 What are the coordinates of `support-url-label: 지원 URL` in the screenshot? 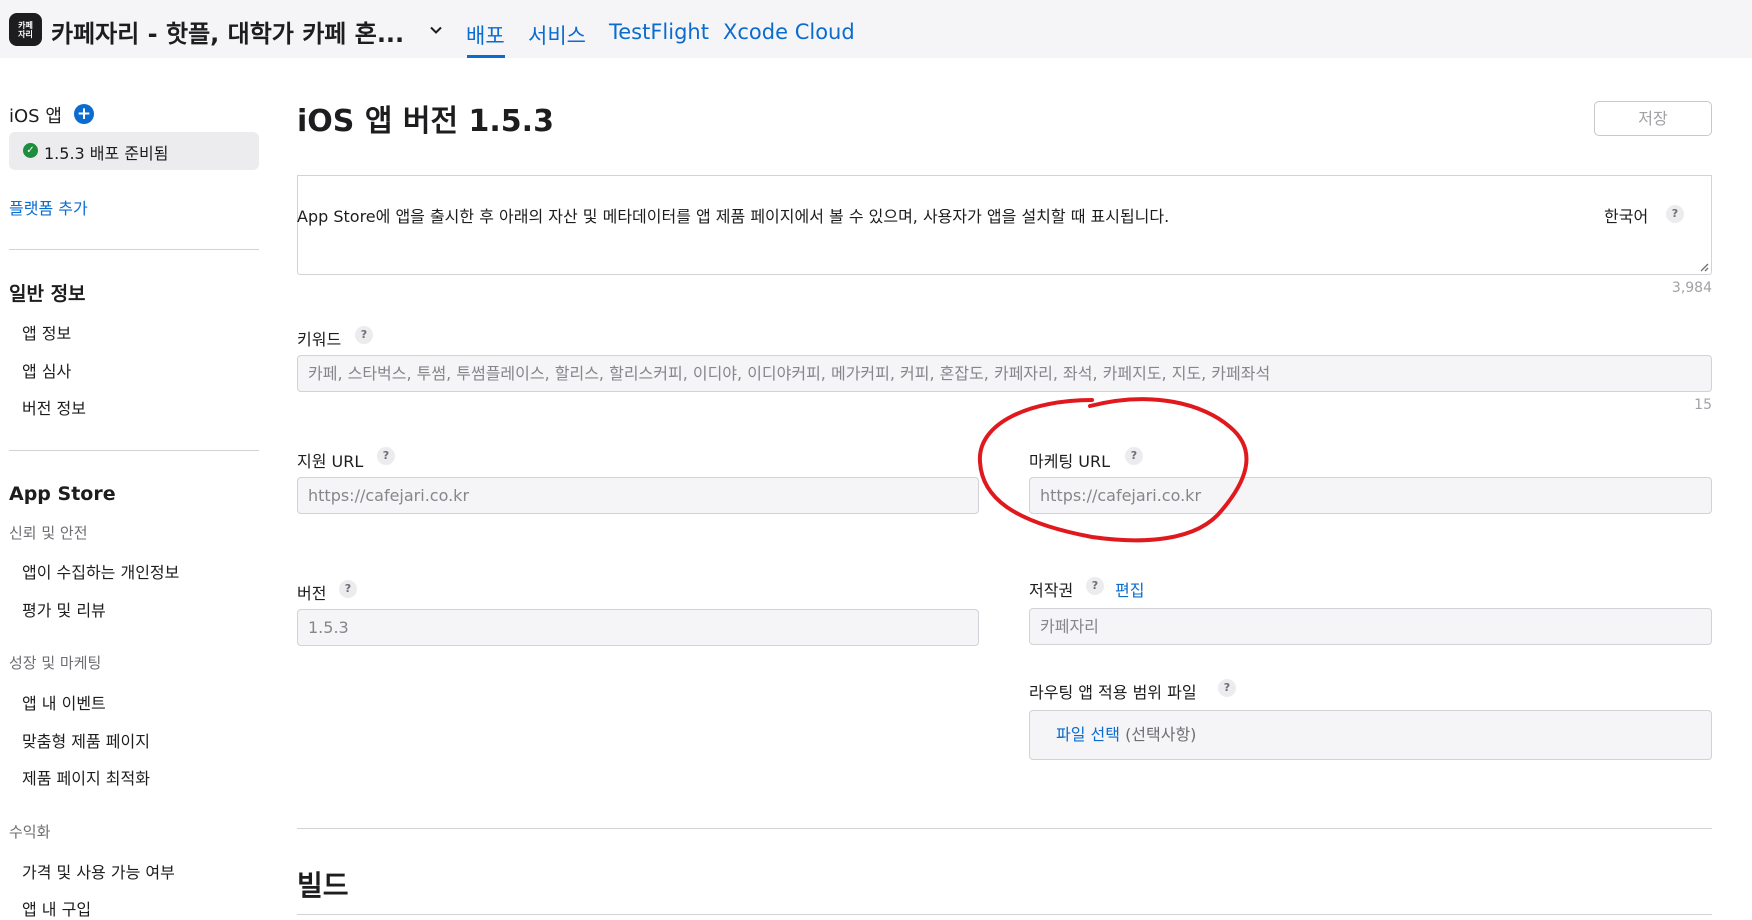 It's located at (330, 461).